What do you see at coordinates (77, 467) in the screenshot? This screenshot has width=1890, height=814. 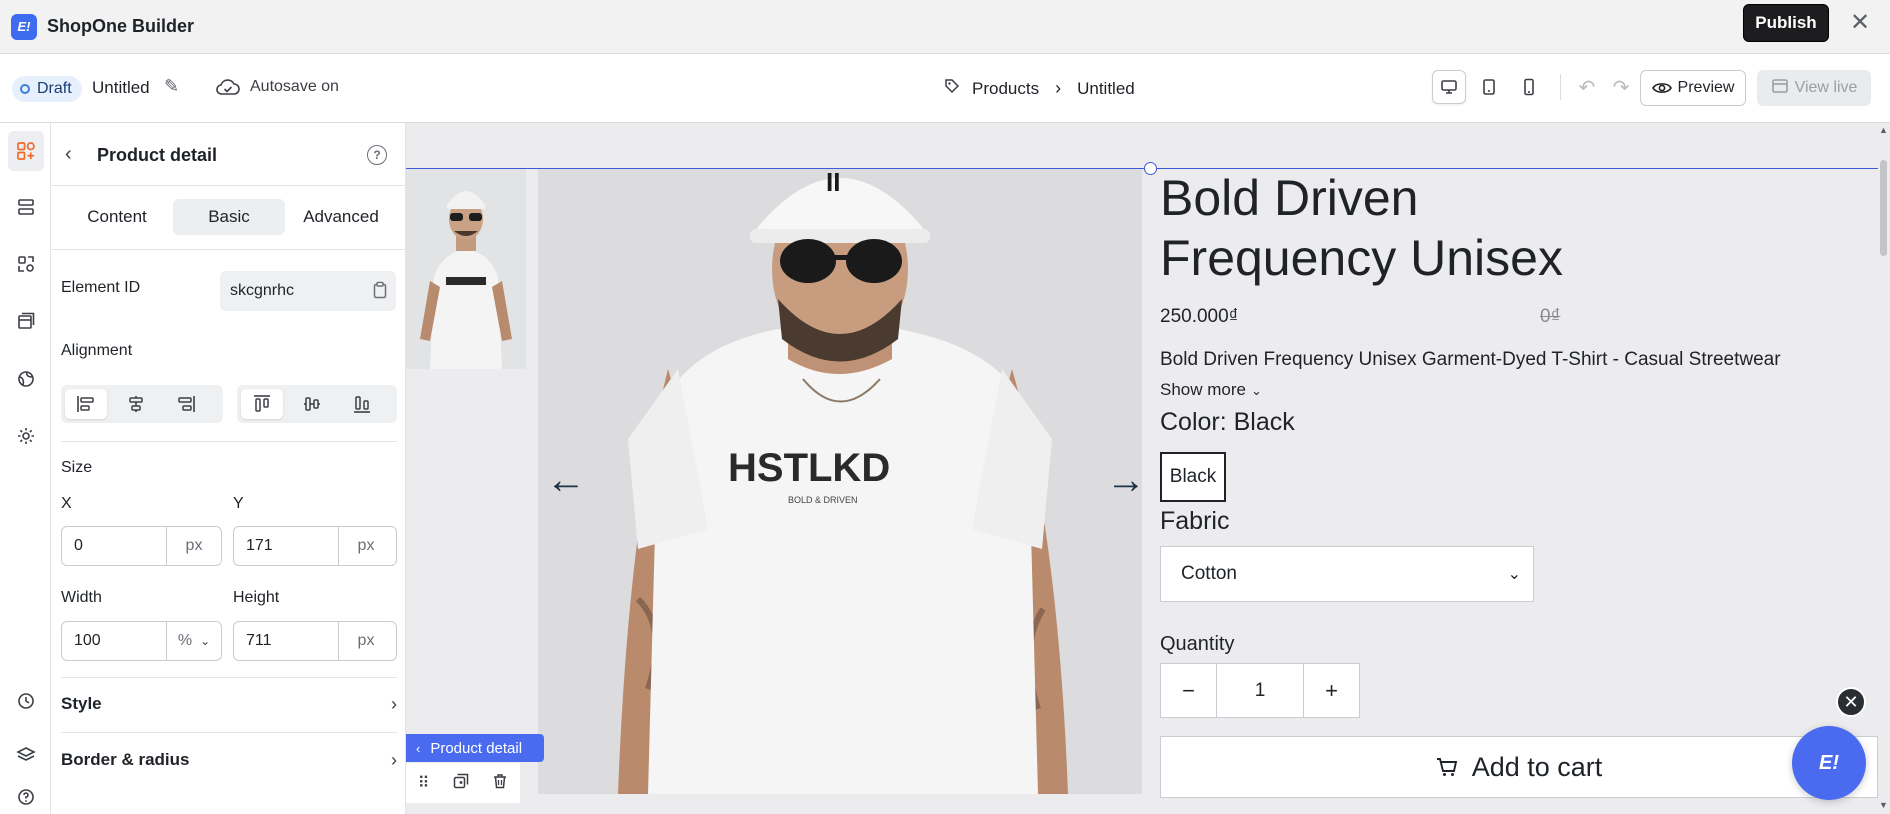 I see `size-label: Size` at bounding box center [77, 467].